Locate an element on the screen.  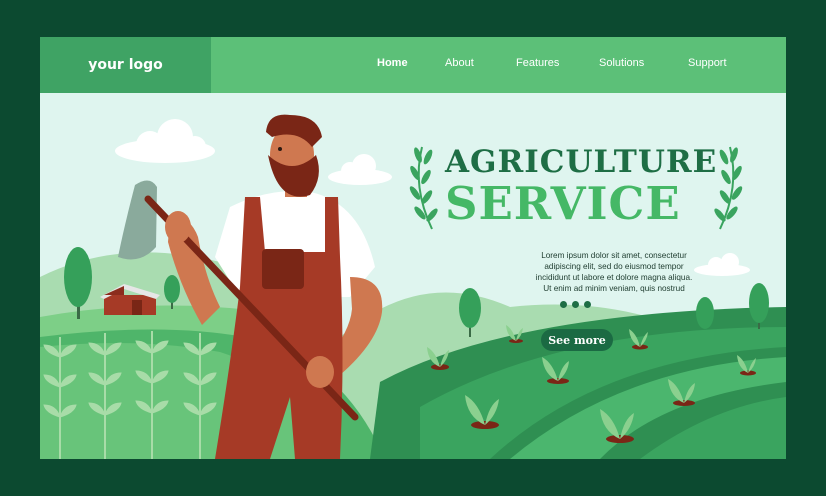
description-line: Lorem ipsum dolor sit amet, consectetur is located at coordinates (614, 255).